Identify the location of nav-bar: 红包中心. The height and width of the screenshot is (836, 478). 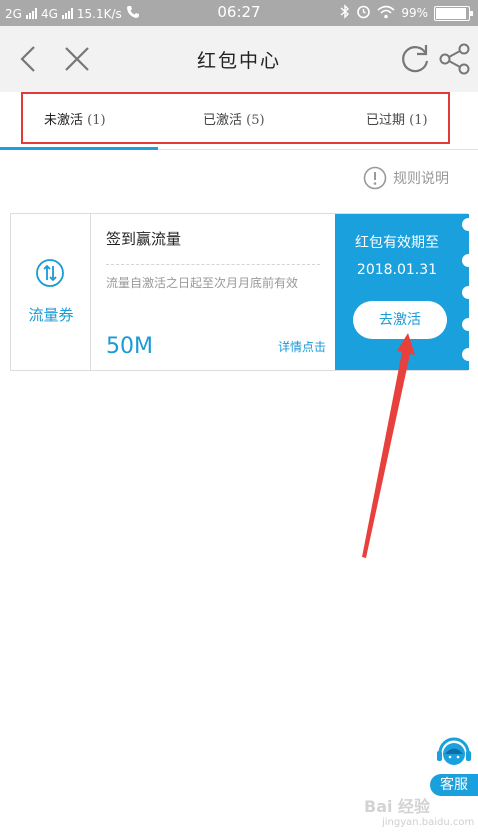
(239, 59).